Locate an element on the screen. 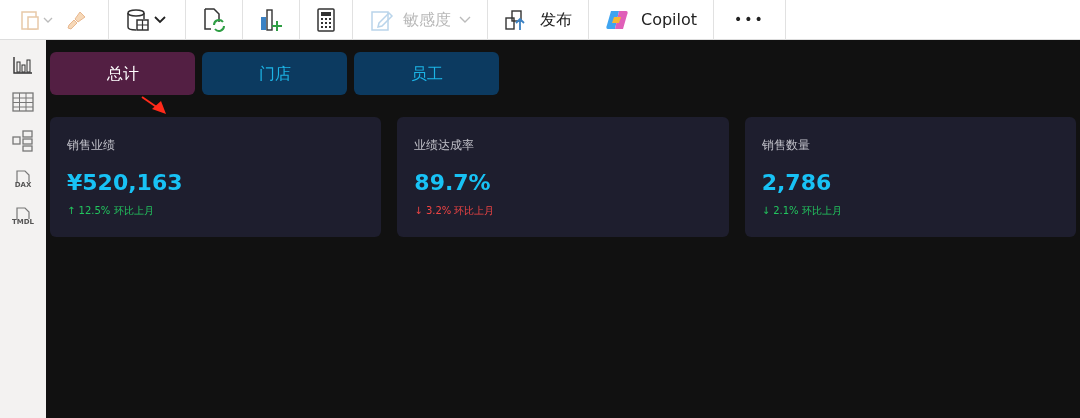  chart-add-icon is located at coordinates (271, 19).